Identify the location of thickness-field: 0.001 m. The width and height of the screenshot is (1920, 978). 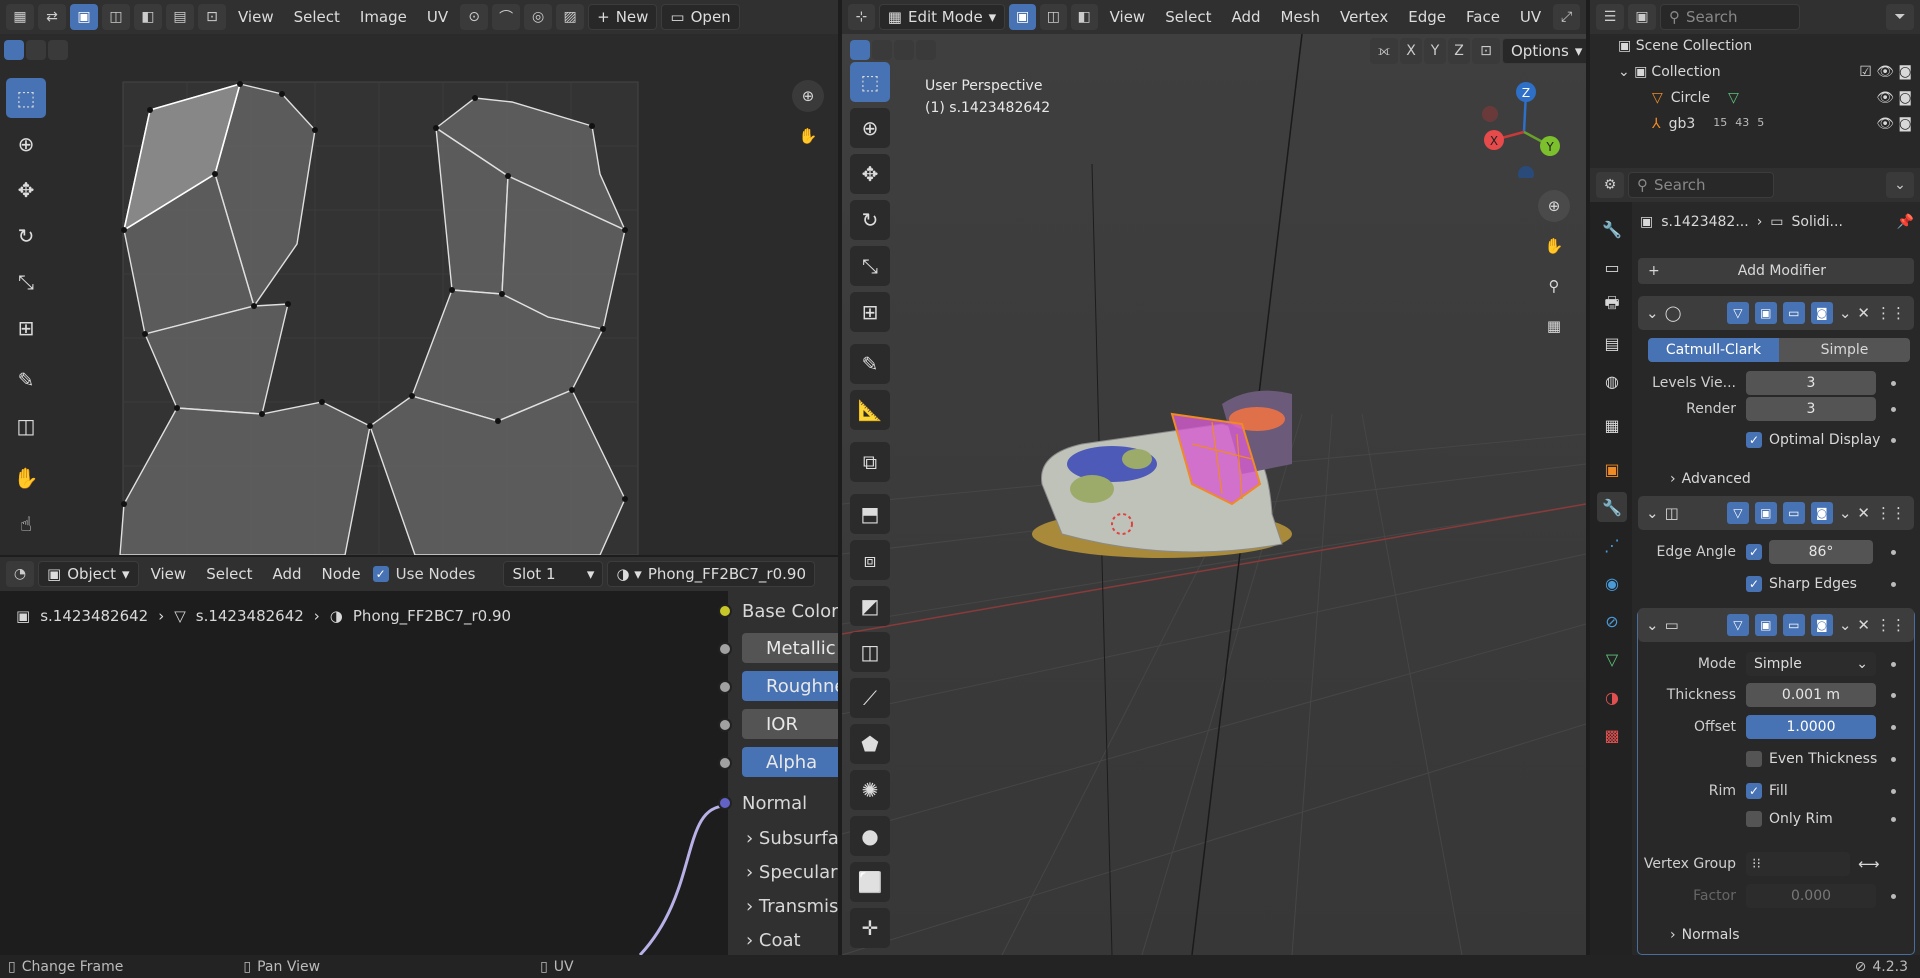
(1811, 695).